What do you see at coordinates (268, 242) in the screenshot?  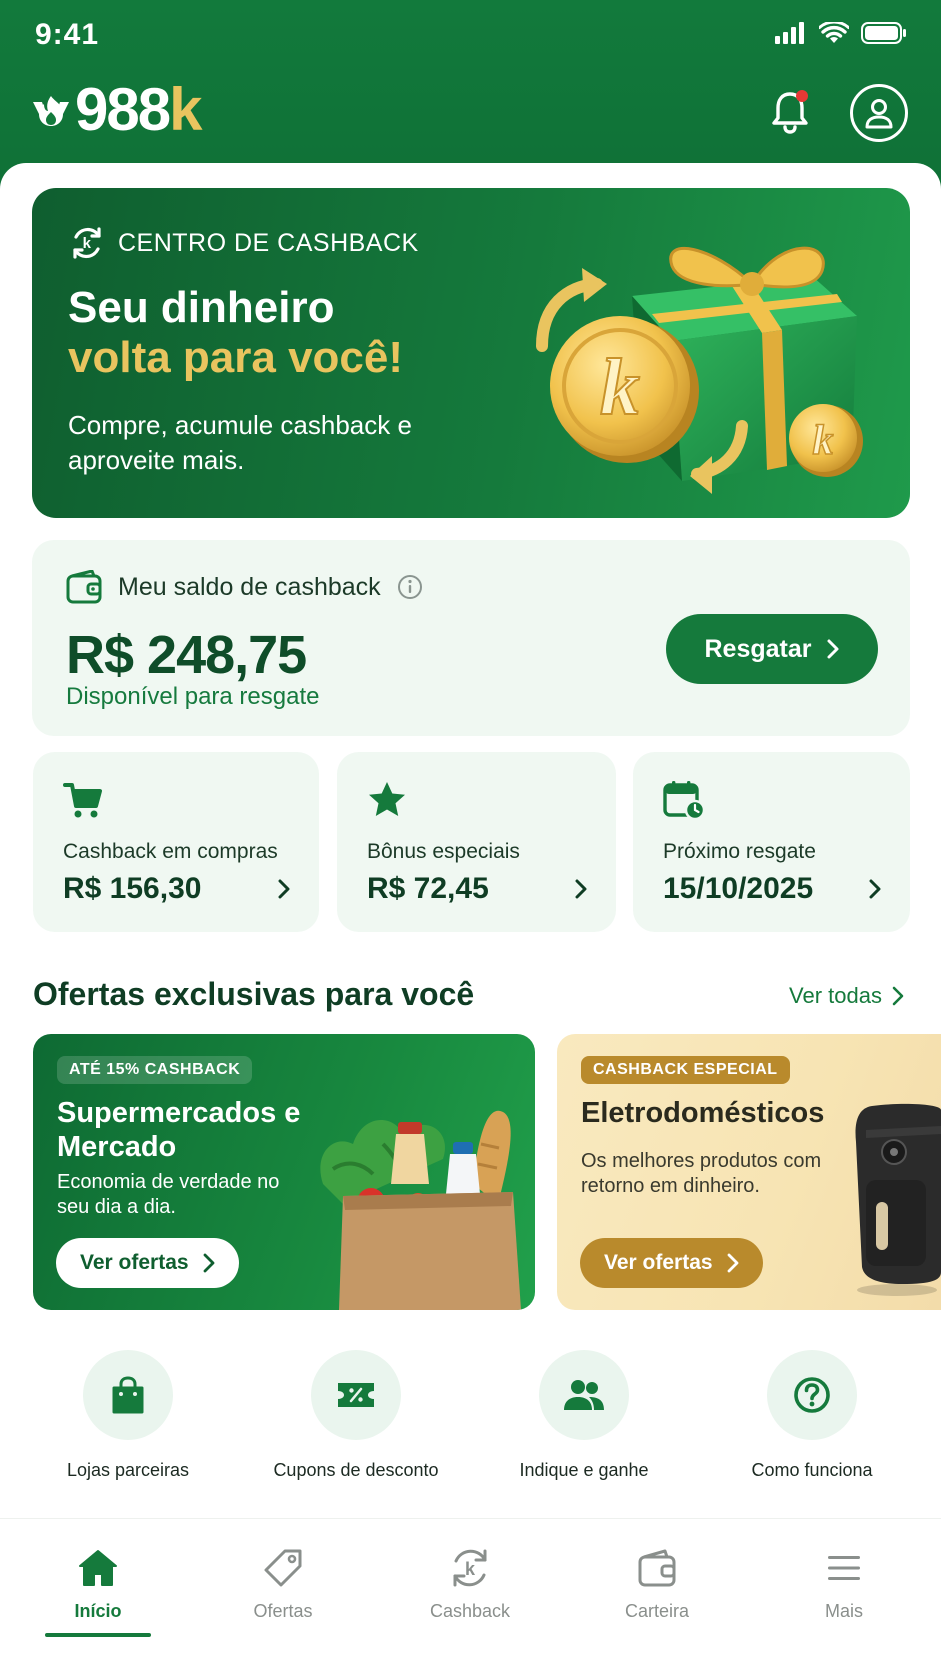 I see `hero-tag-label: CENTRO DE CASHBACK` at bounding box center [268, 242].